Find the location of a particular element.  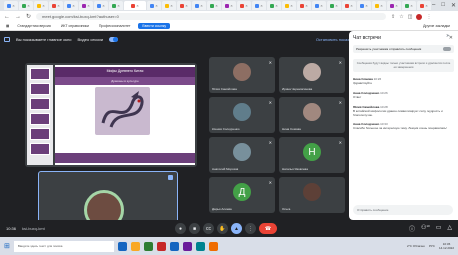

people-icon: ⚇10 is located at coordinates (425, 228).